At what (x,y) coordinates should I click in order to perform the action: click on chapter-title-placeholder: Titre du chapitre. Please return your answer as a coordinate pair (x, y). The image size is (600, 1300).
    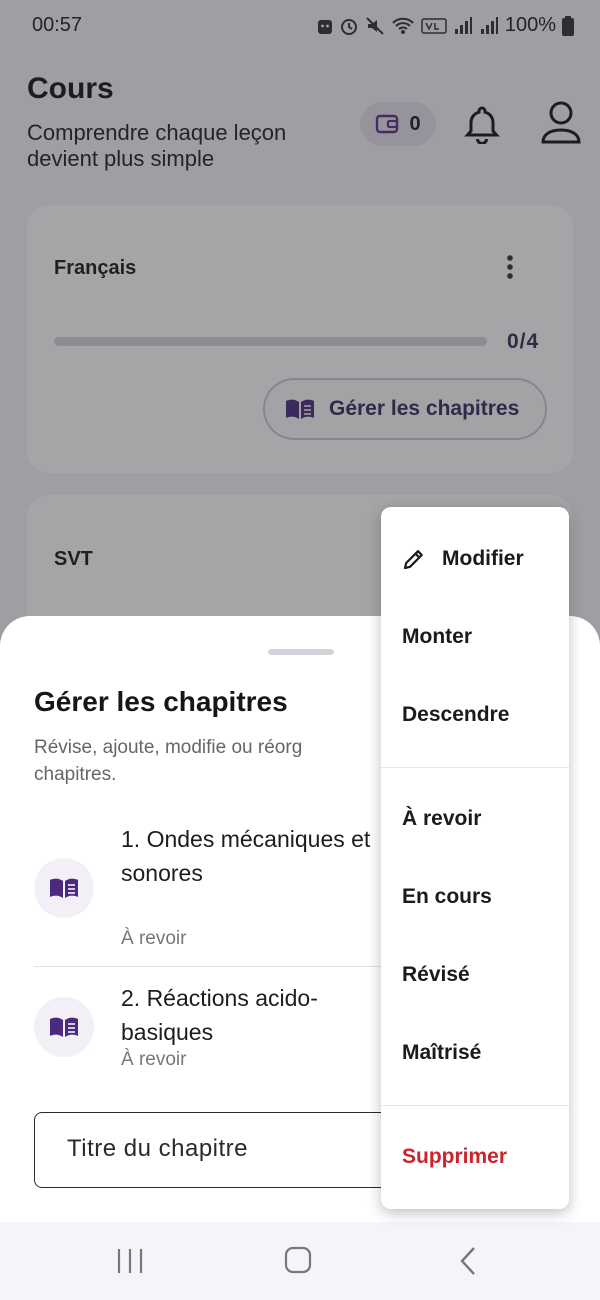
    Looking at the image, I should click on (158, 1148).